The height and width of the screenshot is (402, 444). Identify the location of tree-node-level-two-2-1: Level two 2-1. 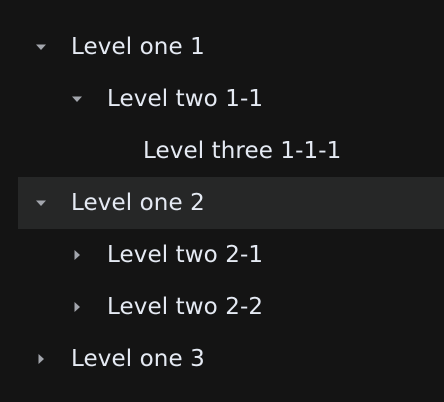
(231, 255).